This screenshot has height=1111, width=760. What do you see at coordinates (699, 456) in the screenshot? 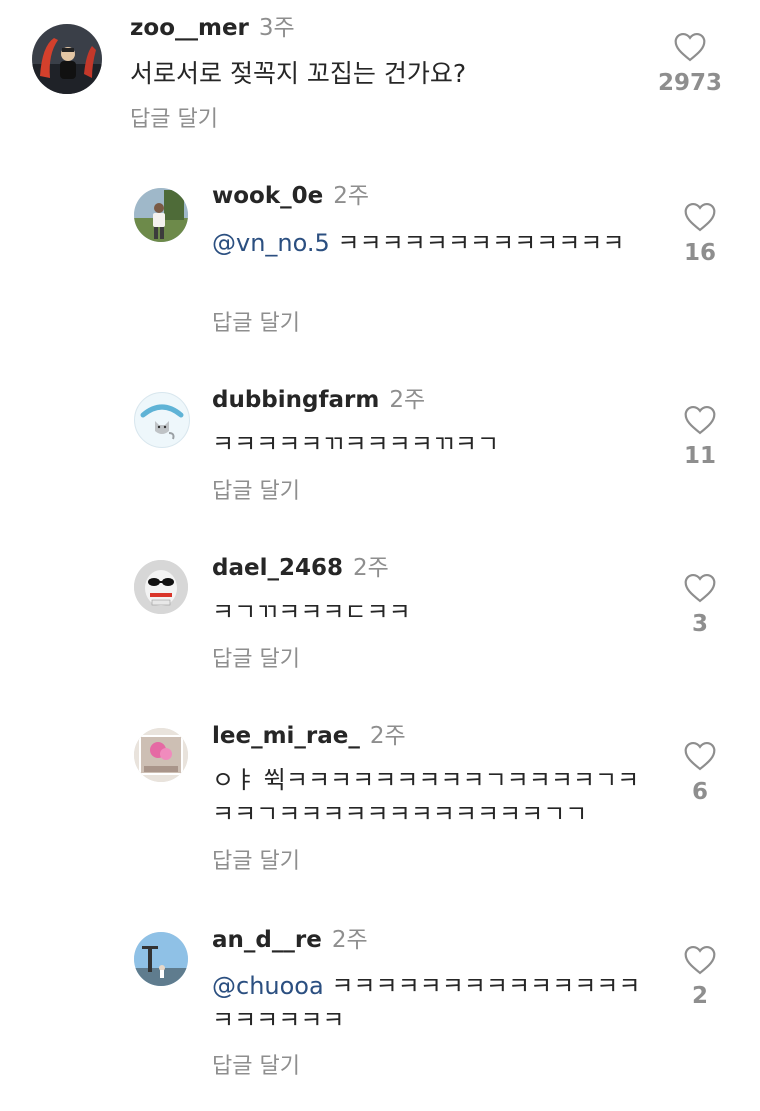
I see `like-count: 11` at bounding box center [699, 456].